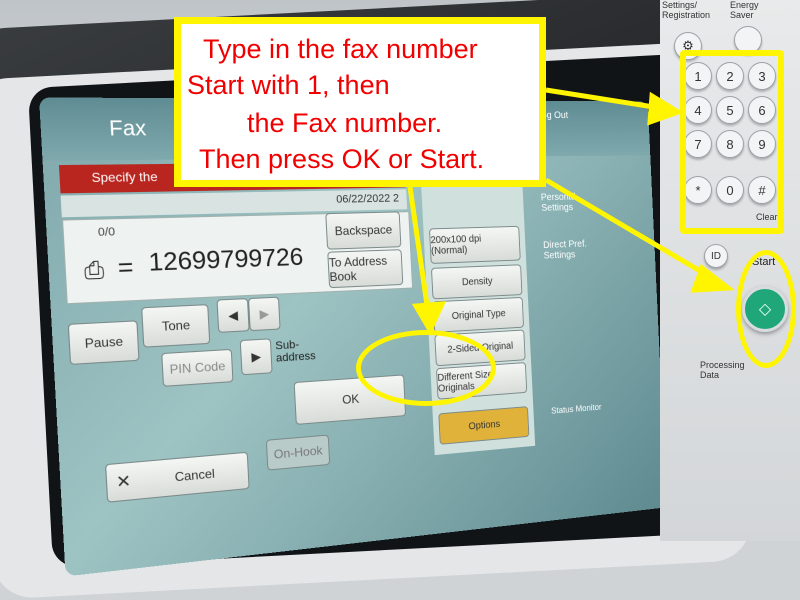  Describe the element at coordinates (288, 85) in the screenshot. I see `callout-line-2: Start with 1, then` at that location.